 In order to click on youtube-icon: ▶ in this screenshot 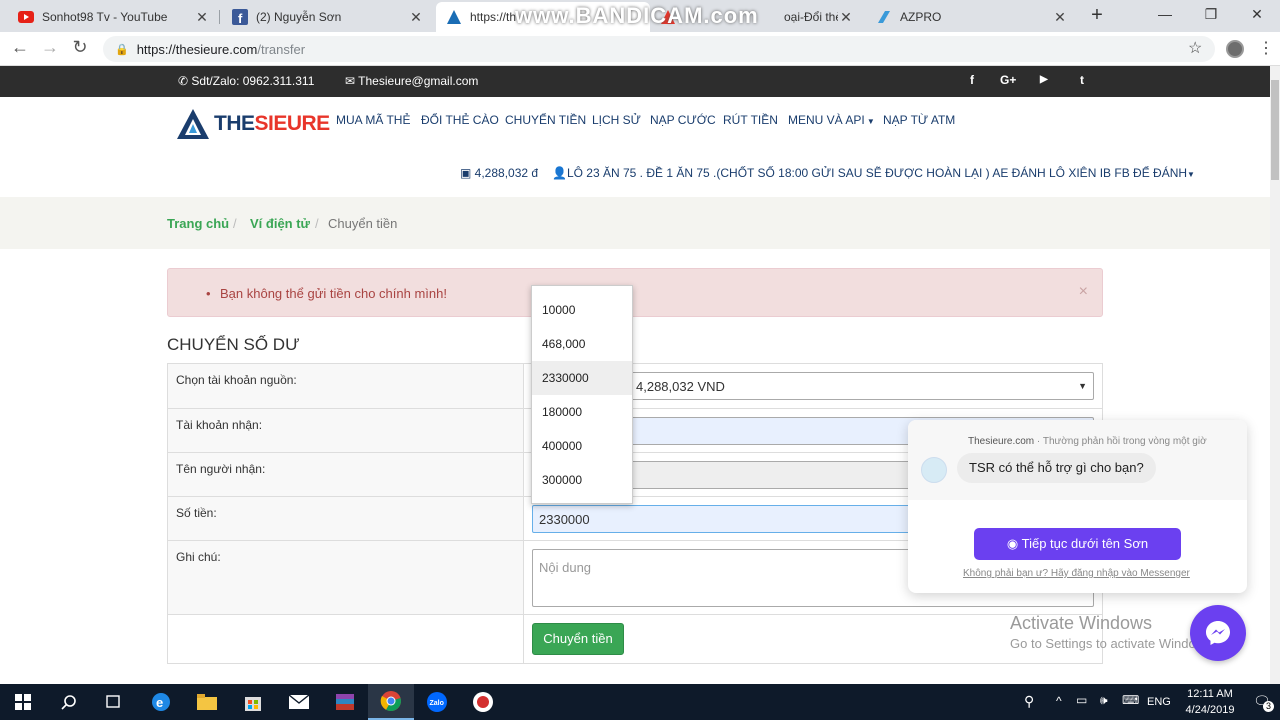, I will do `click(1044, 79)`.